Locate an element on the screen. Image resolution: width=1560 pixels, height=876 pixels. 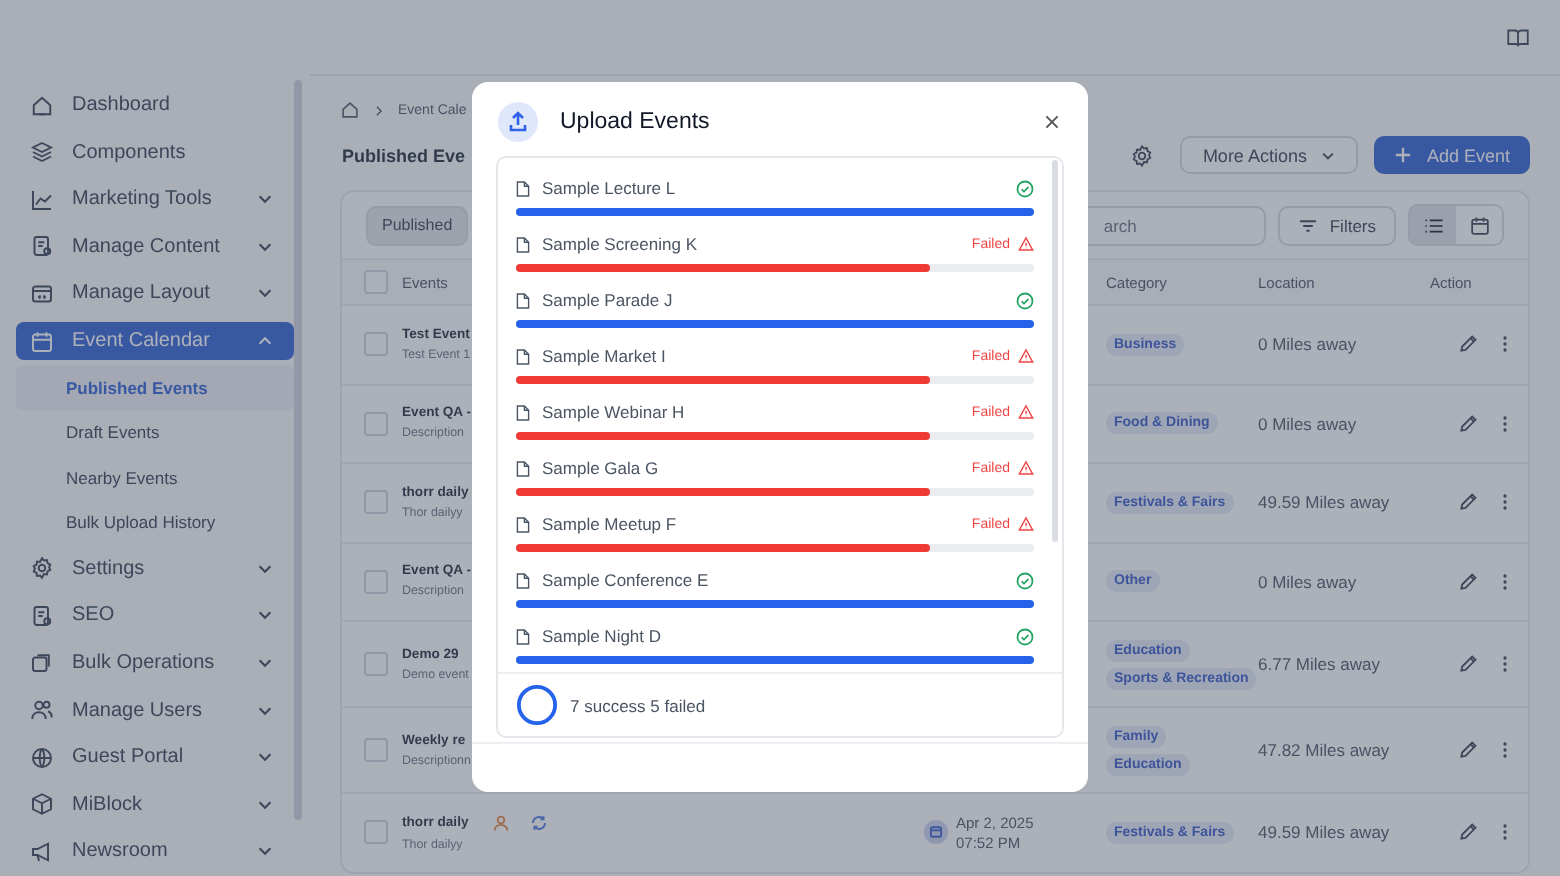
sidebar-item: MiBlock is located at coordinates (155, 804).